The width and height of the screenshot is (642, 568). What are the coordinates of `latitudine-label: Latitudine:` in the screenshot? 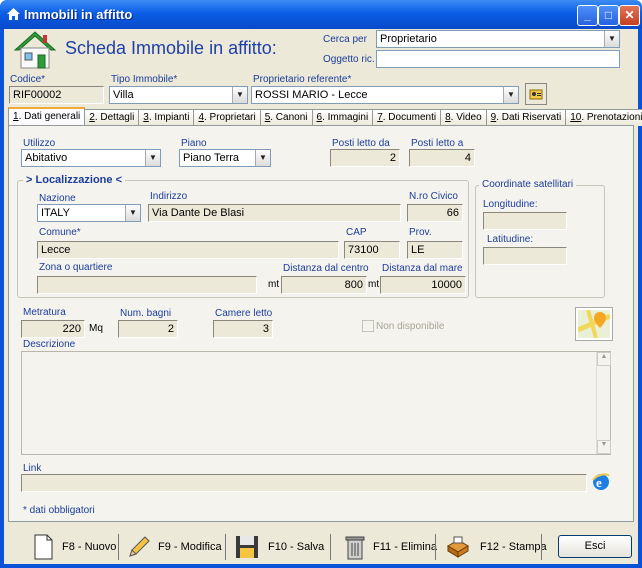 It's located at (510, 239).